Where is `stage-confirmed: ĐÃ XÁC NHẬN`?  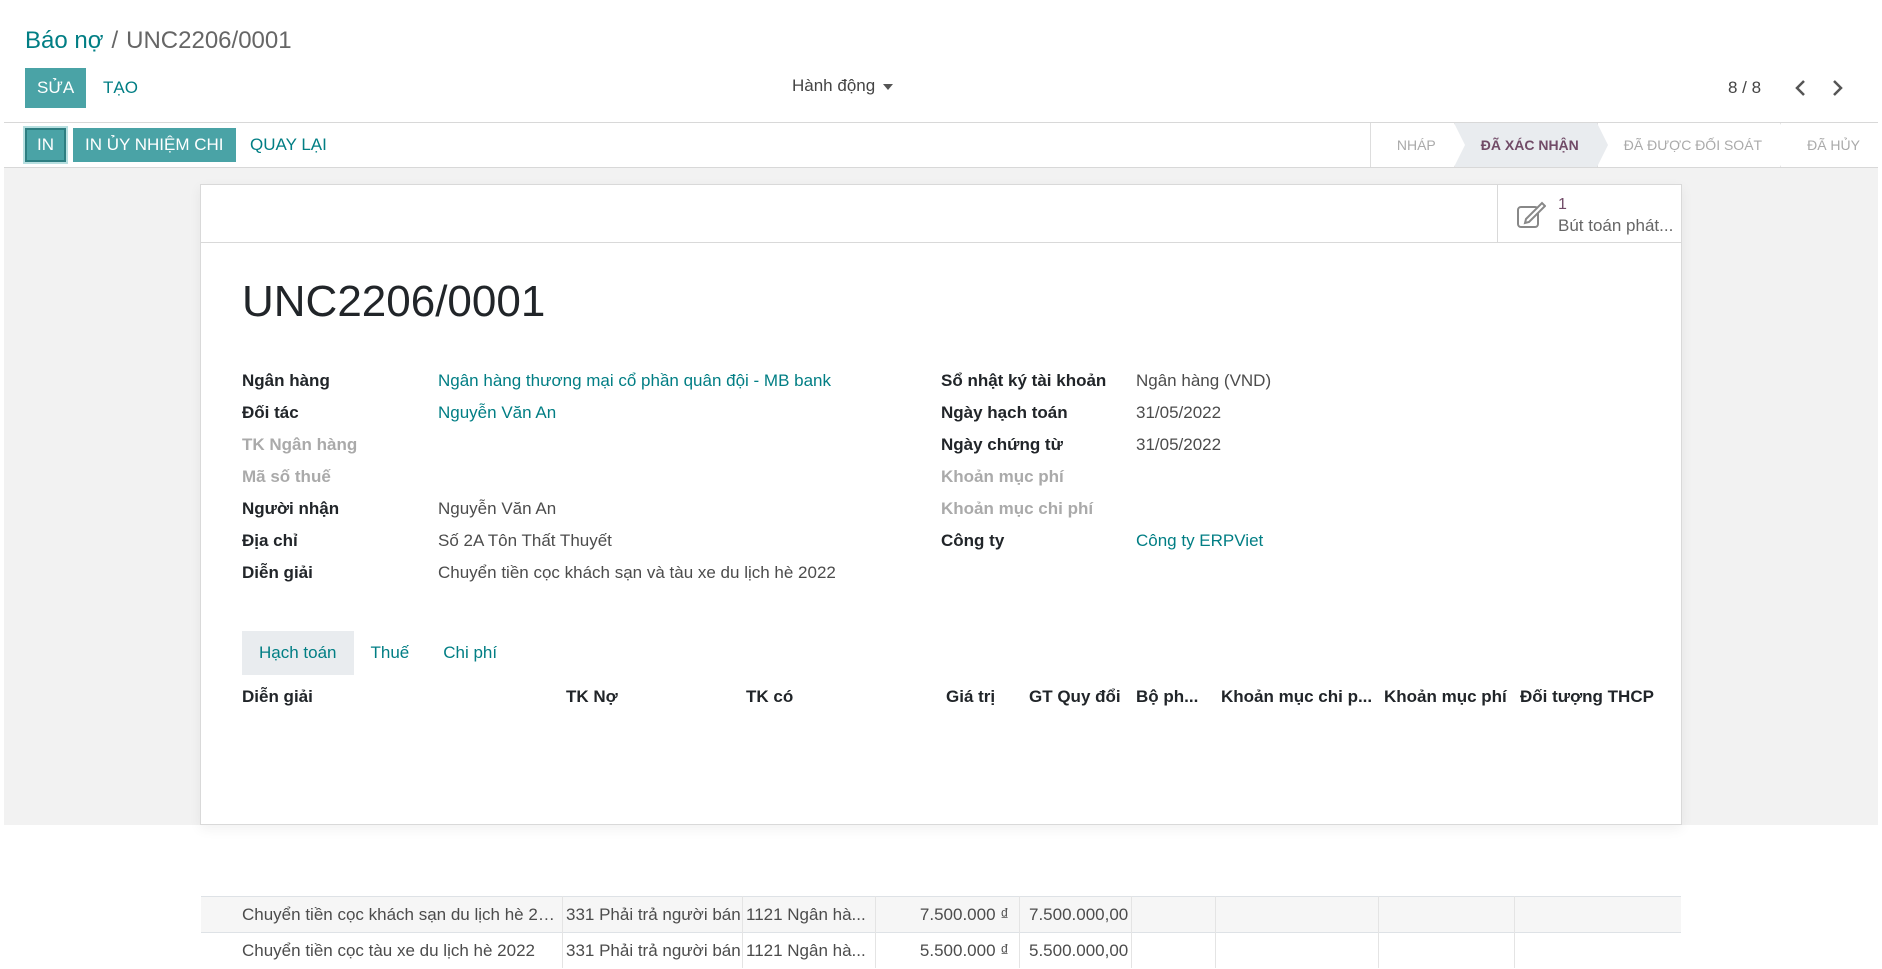
stage-confirmed: ĐÃ XÁC NHẬN is located at coordinates (1530, 145).